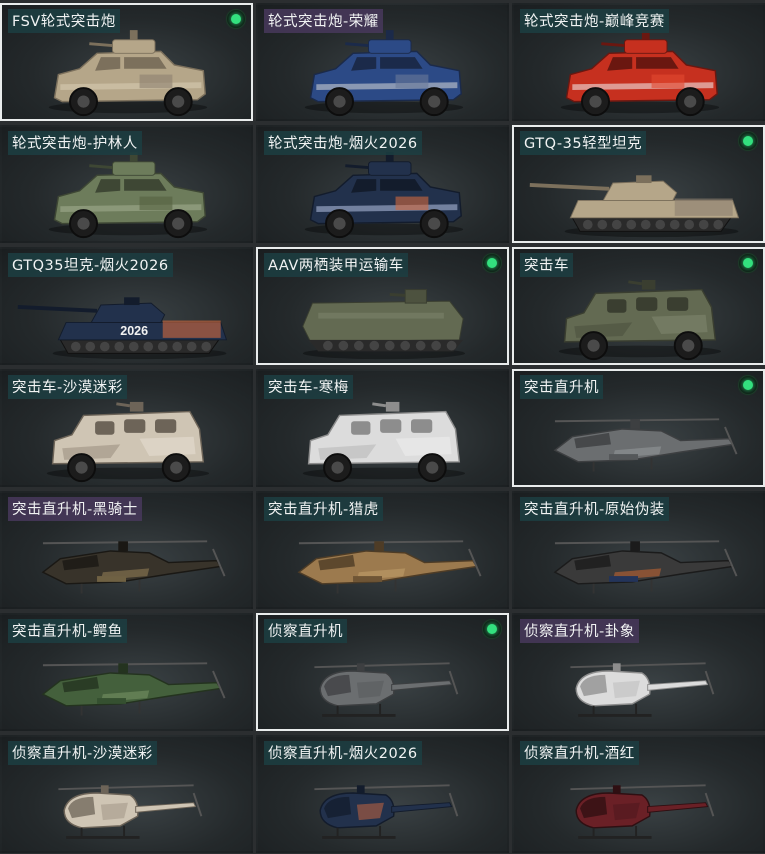 Image resolution: width=765 pixels, height=854 pixels. I want to click on vehicle-skin-tile: 突击直升机-原始伪装, so click(638, 550).